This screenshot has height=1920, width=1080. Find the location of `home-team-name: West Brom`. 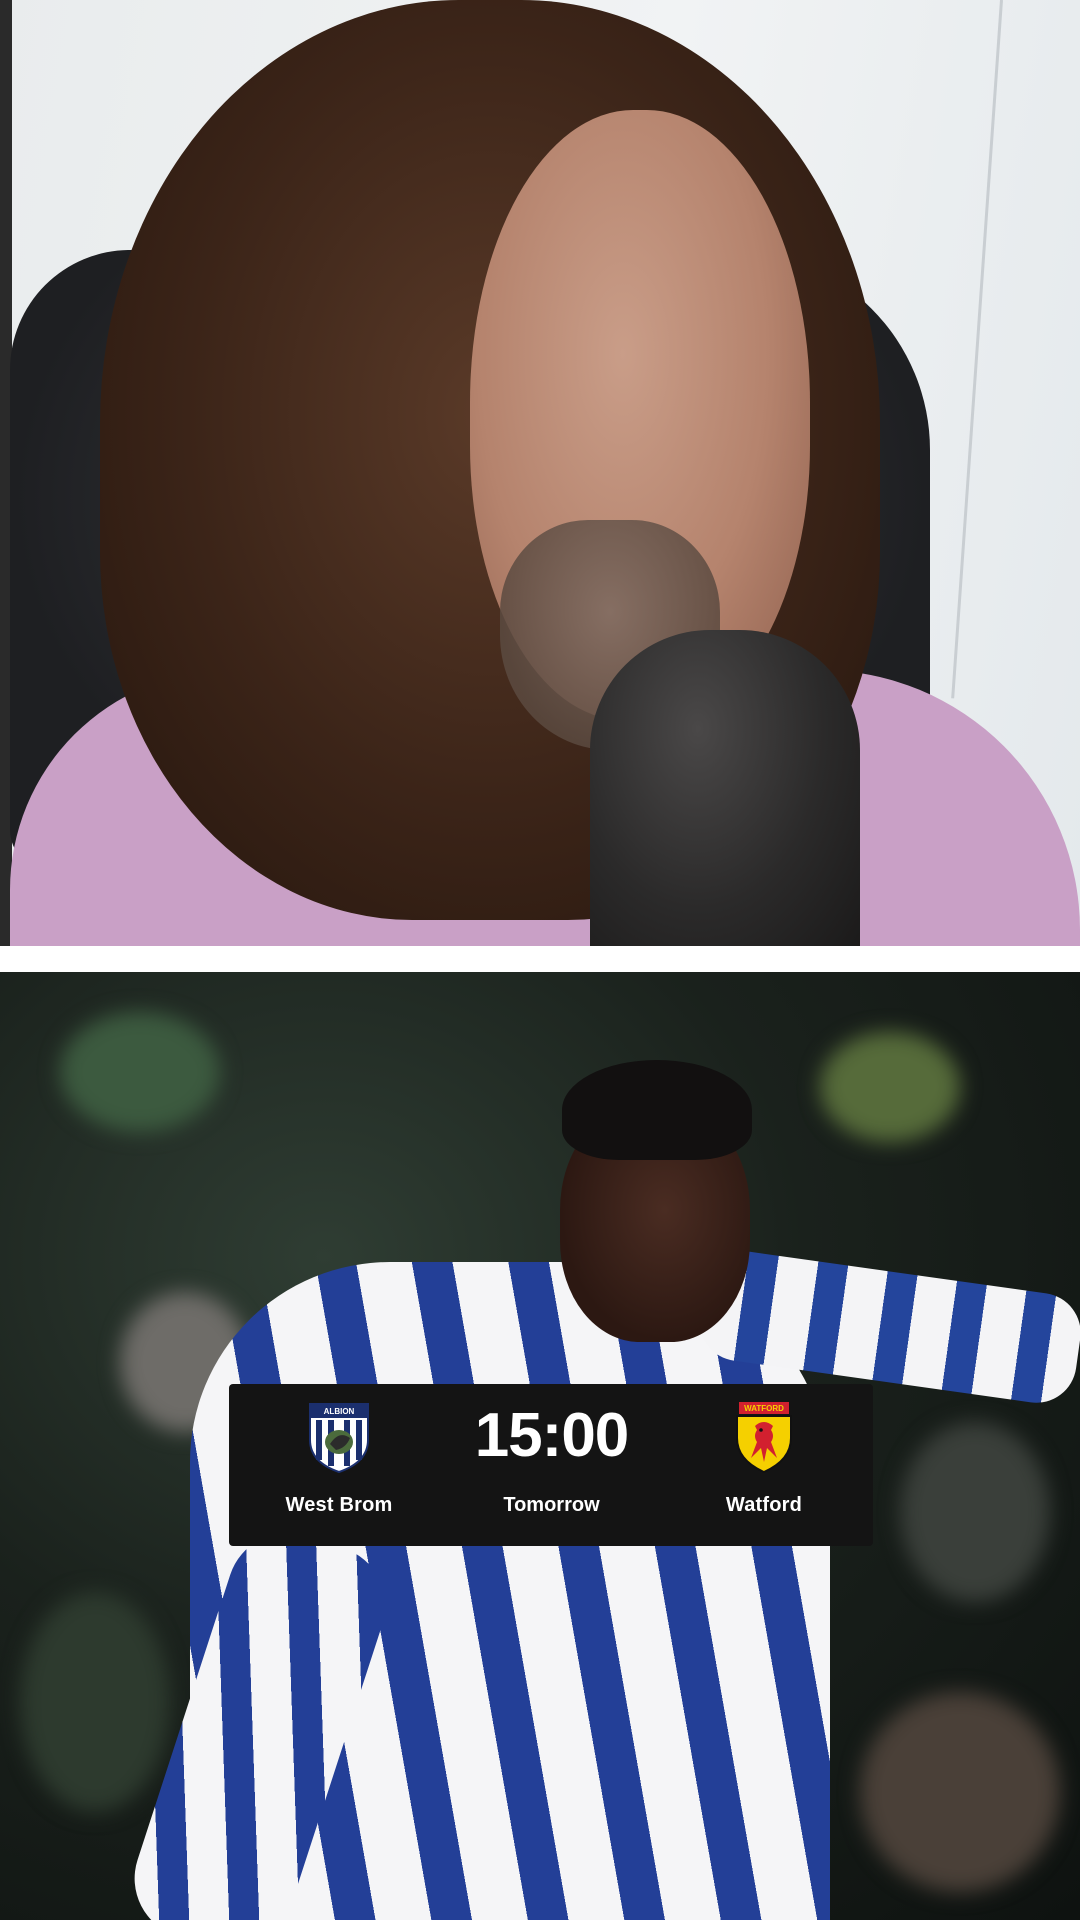

home-team-name: West Brom is located at coordinates (339, 1505).